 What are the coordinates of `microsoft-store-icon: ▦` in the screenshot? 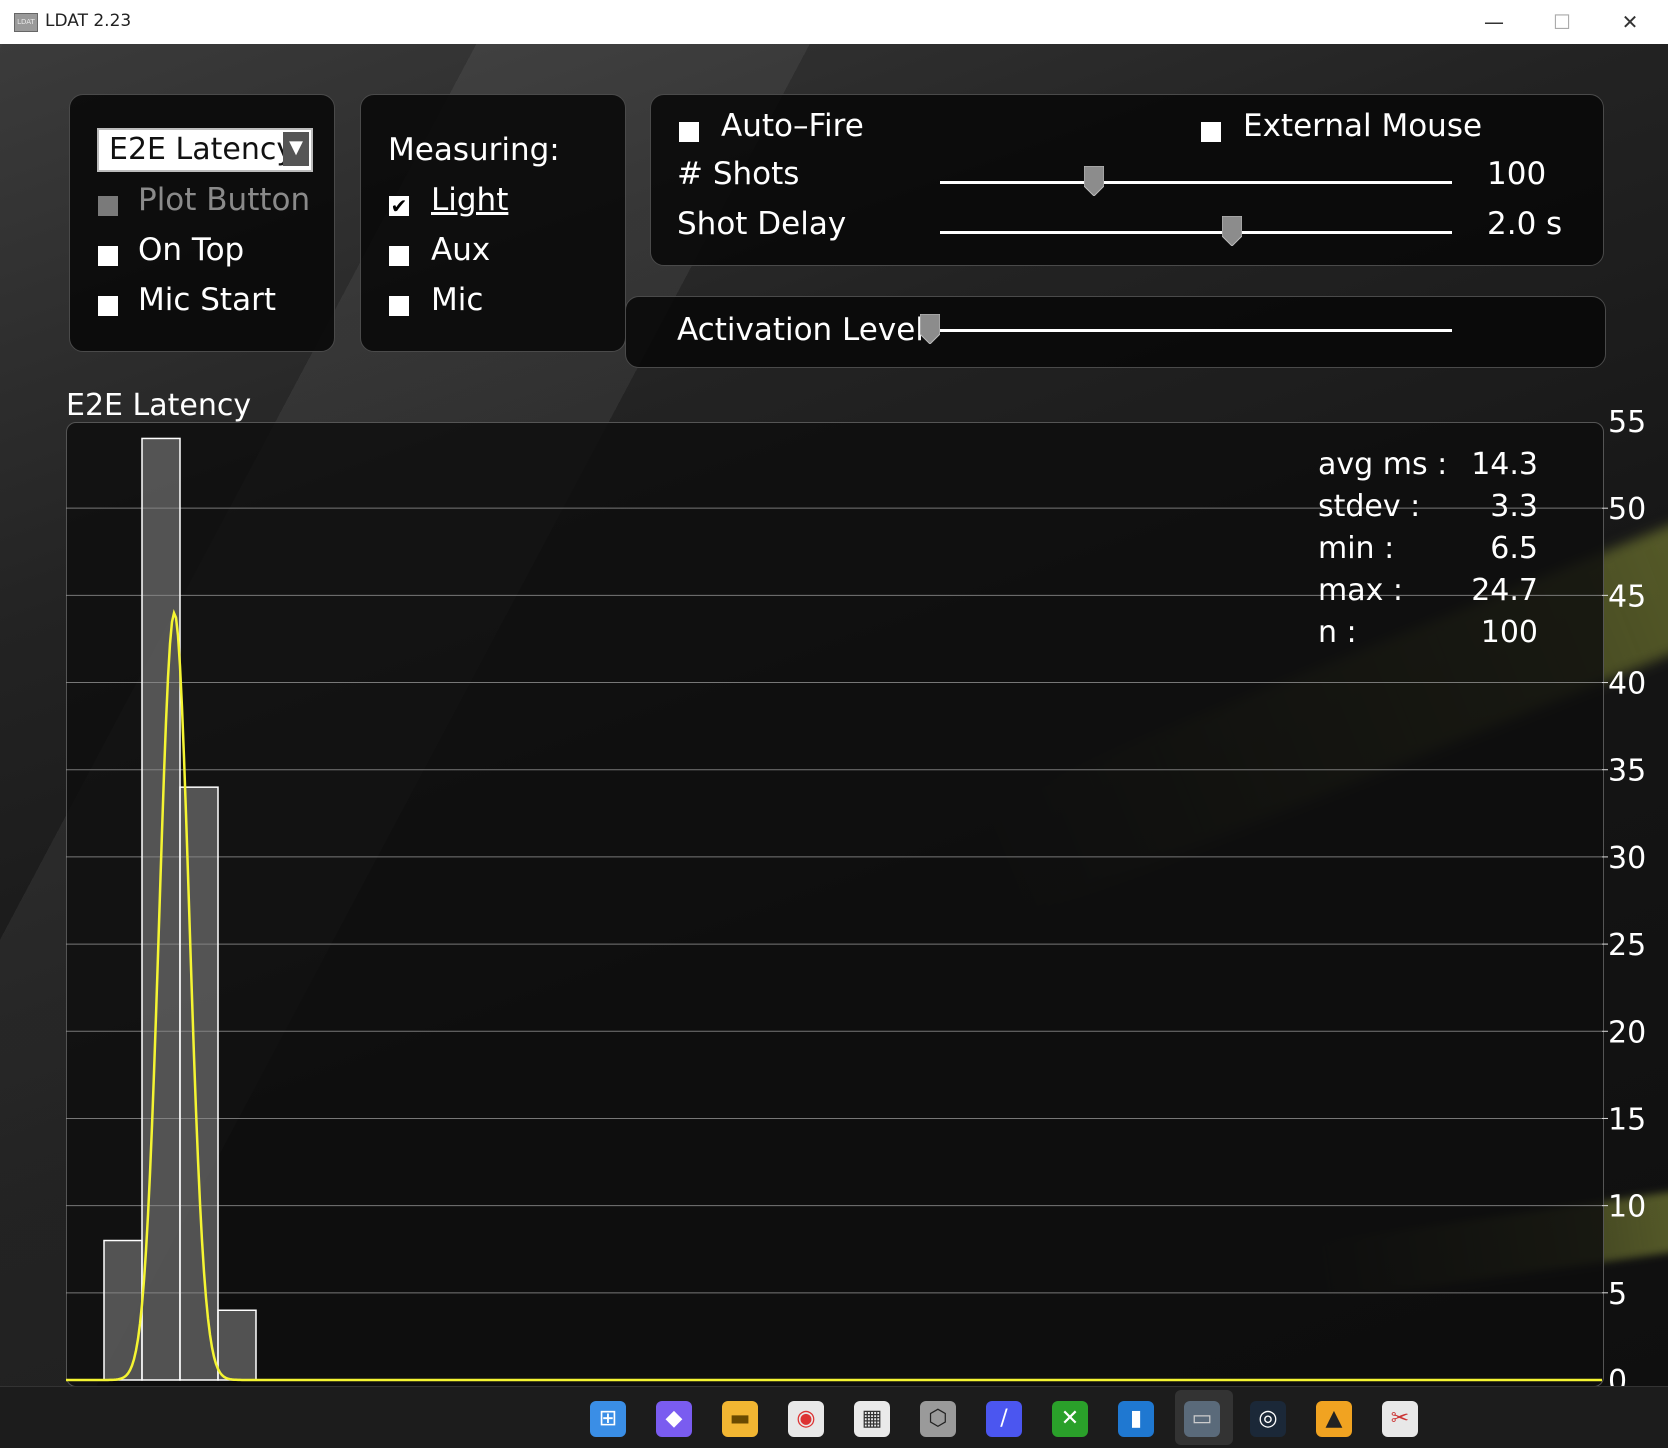 It's located at (872, 1419).